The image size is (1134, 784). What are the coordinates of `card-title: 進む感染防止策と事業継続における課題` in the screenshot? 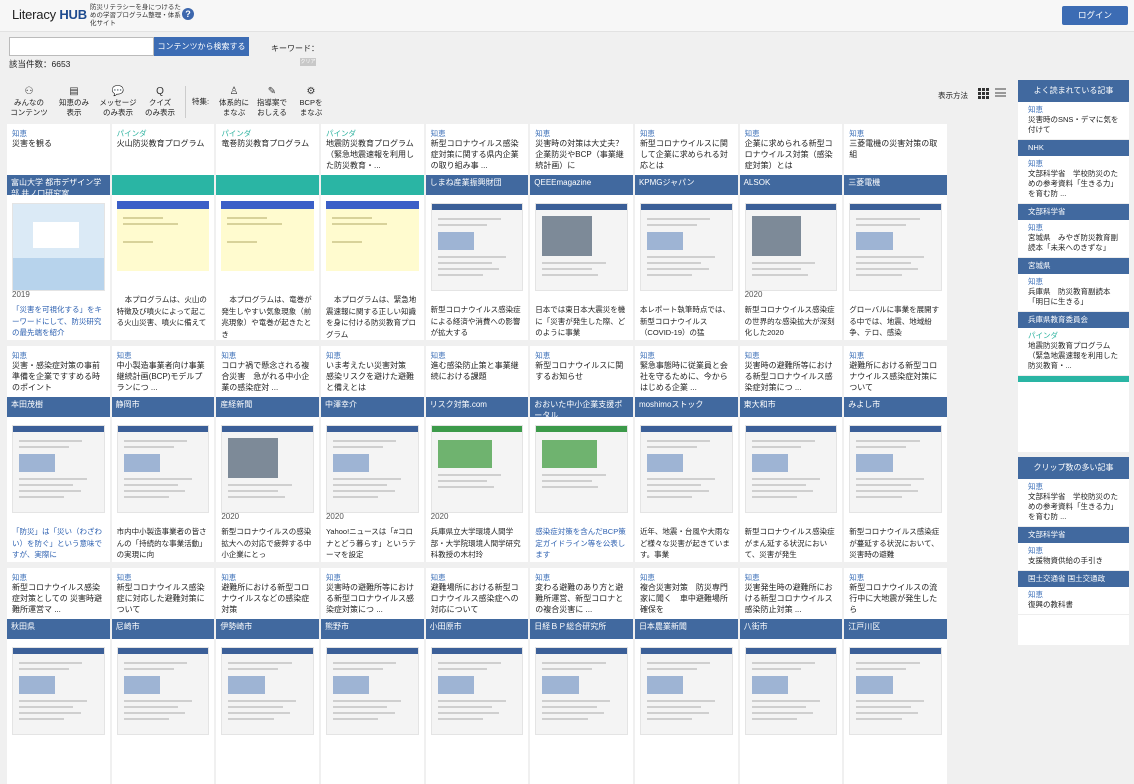 It's located at (478, 371).